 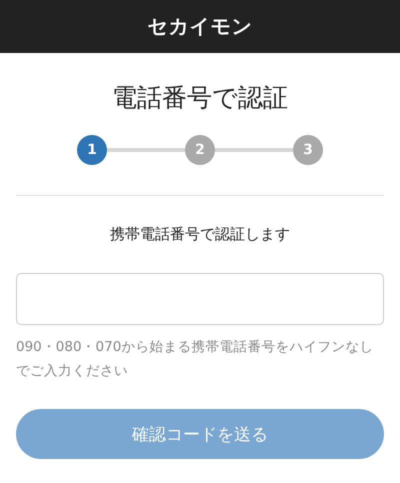 What do you see at coordinates (200, 299) in the screenshot?
I see `phone-input-field` at bounding box center [200, 299].